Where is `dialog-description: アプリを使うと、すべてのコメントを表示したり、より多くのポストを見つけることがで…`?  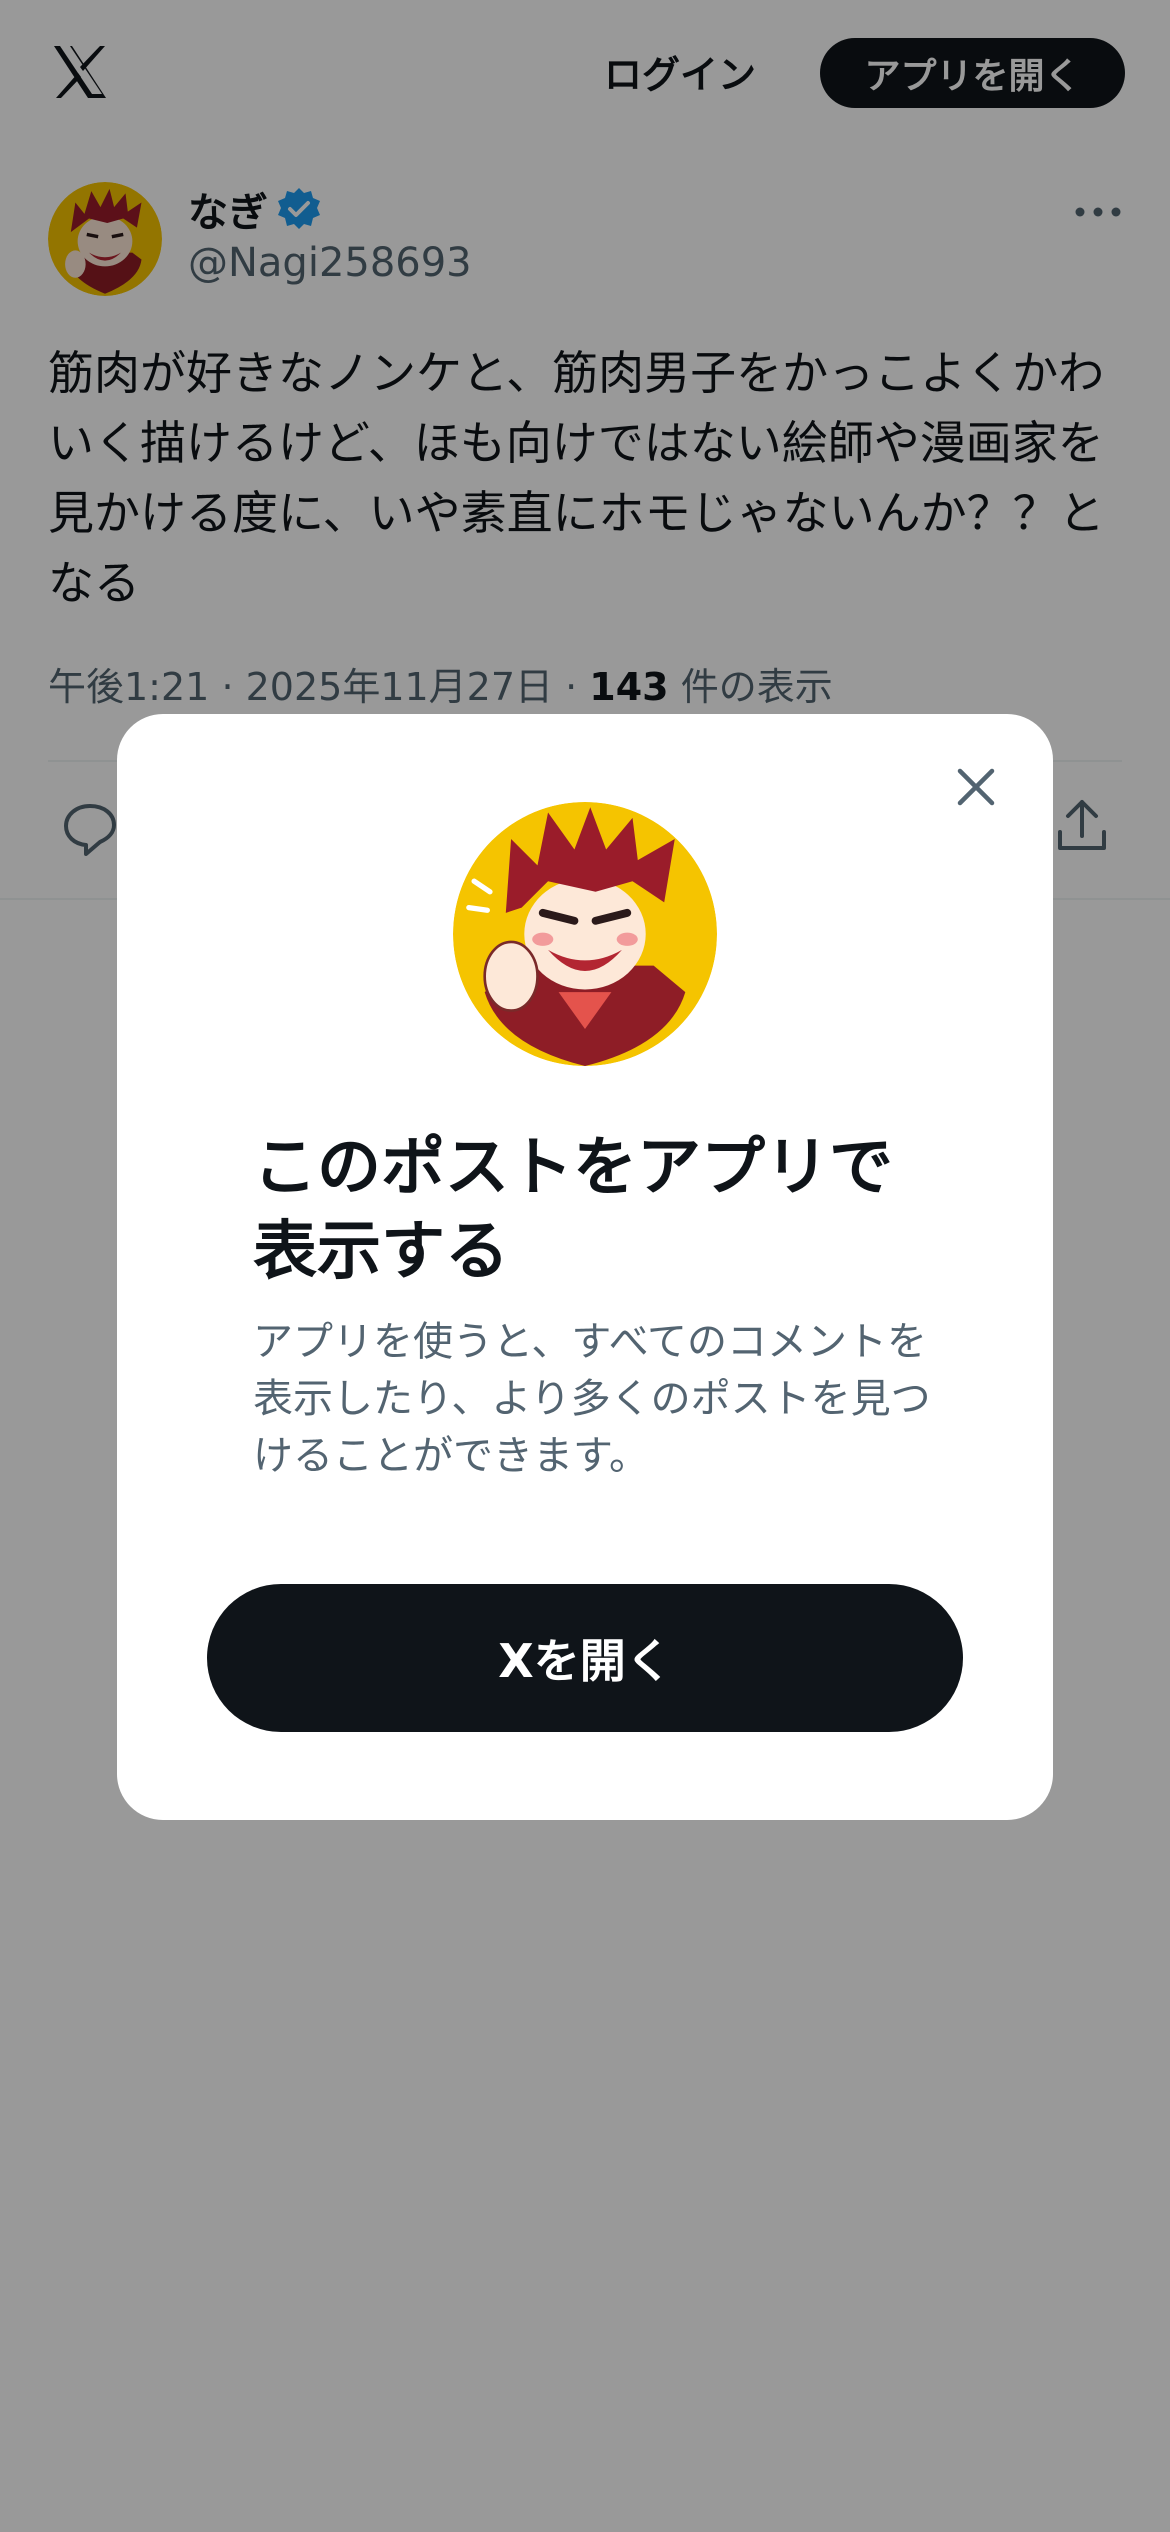 dialog-description: アプリを使うと、すべてのコメントを表示したり、より多くのポストを見つけることがで… is located at coordinates (592, 1399).